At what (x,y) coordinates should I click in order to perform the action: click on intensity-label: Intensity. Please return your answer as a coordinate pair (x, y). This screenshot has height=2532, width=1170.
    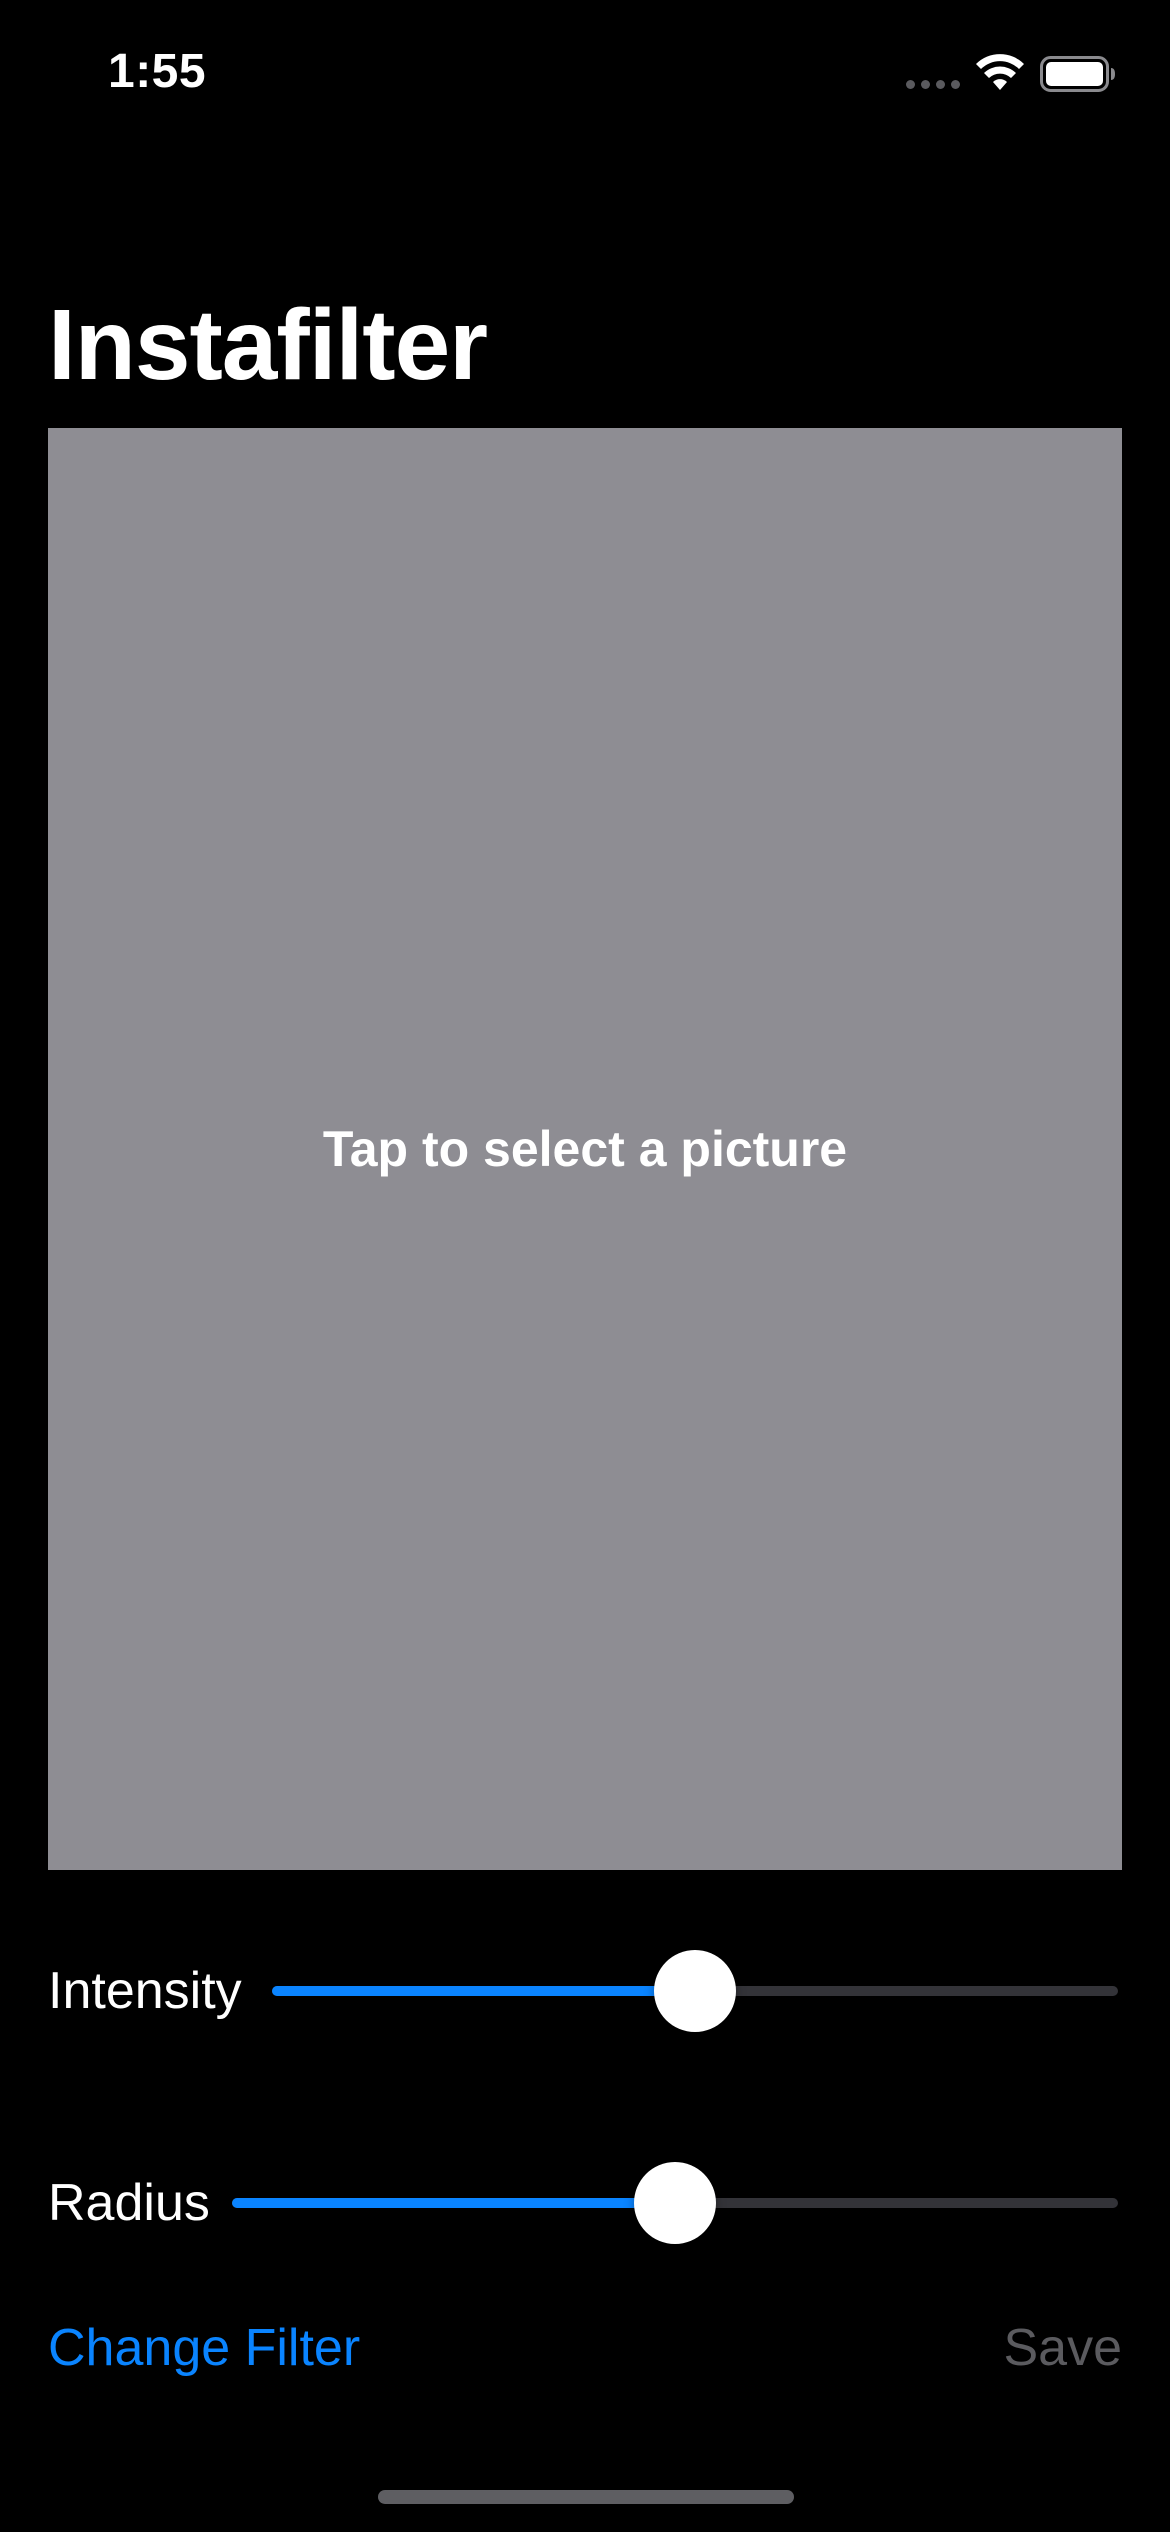
    Looking at the image, I should click on (145, 1991).